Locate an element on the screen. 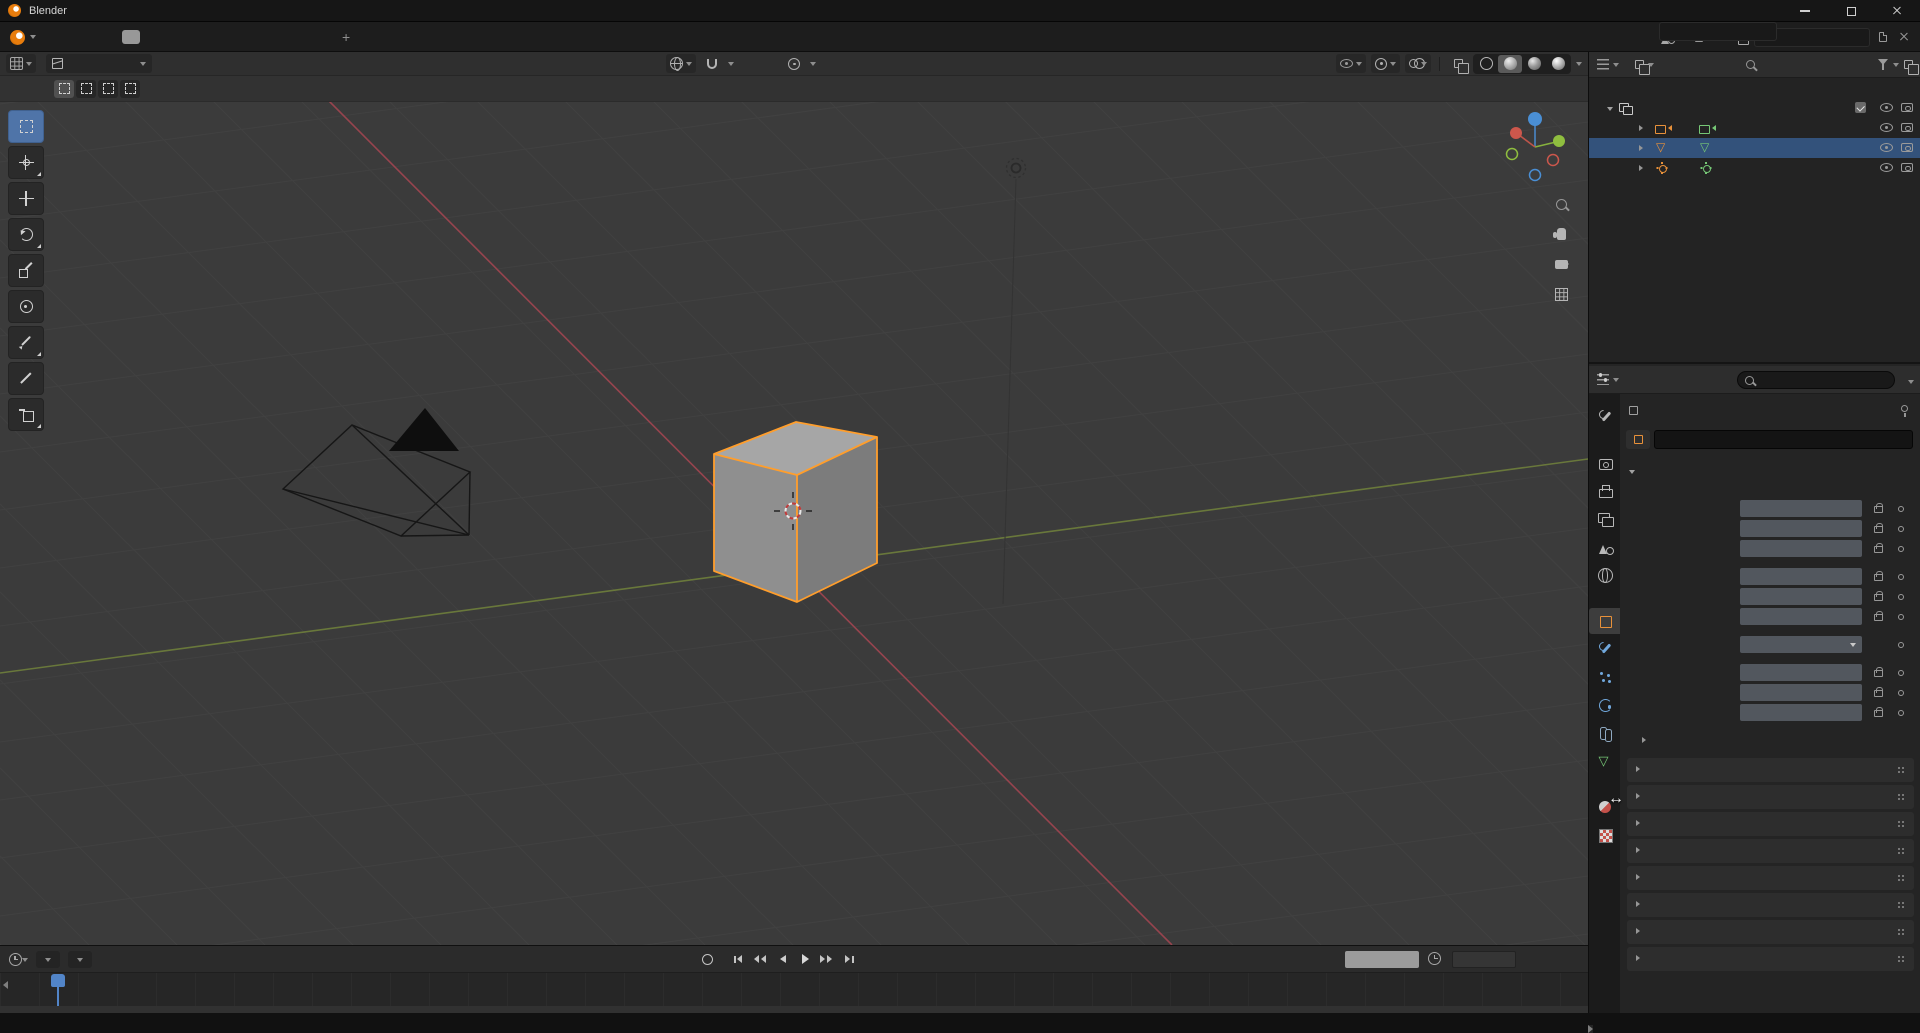 The height and width of the screenshot is (1033, 1920). tab-texture is located at coordinates (1604, 835).